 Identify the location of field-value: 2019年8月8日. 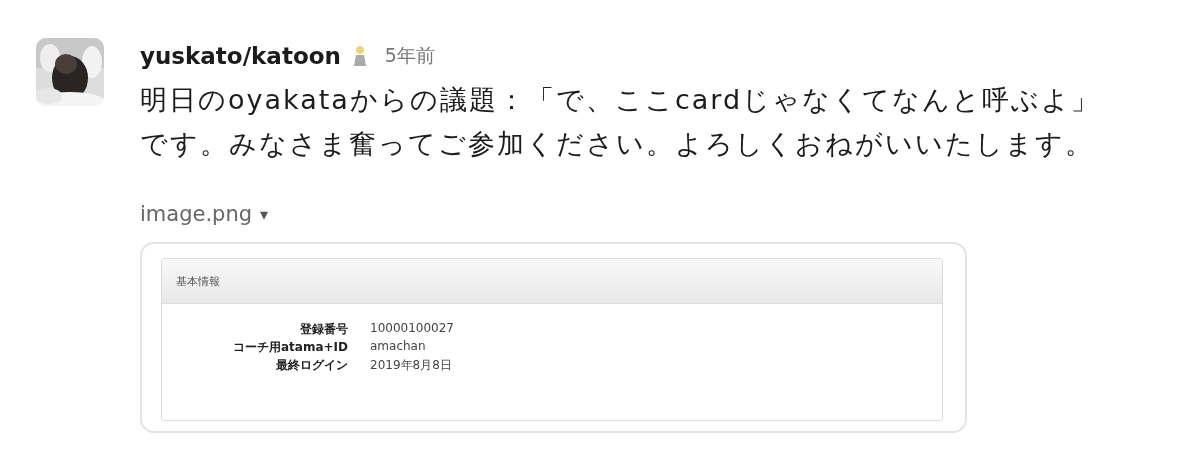
(411, 365).